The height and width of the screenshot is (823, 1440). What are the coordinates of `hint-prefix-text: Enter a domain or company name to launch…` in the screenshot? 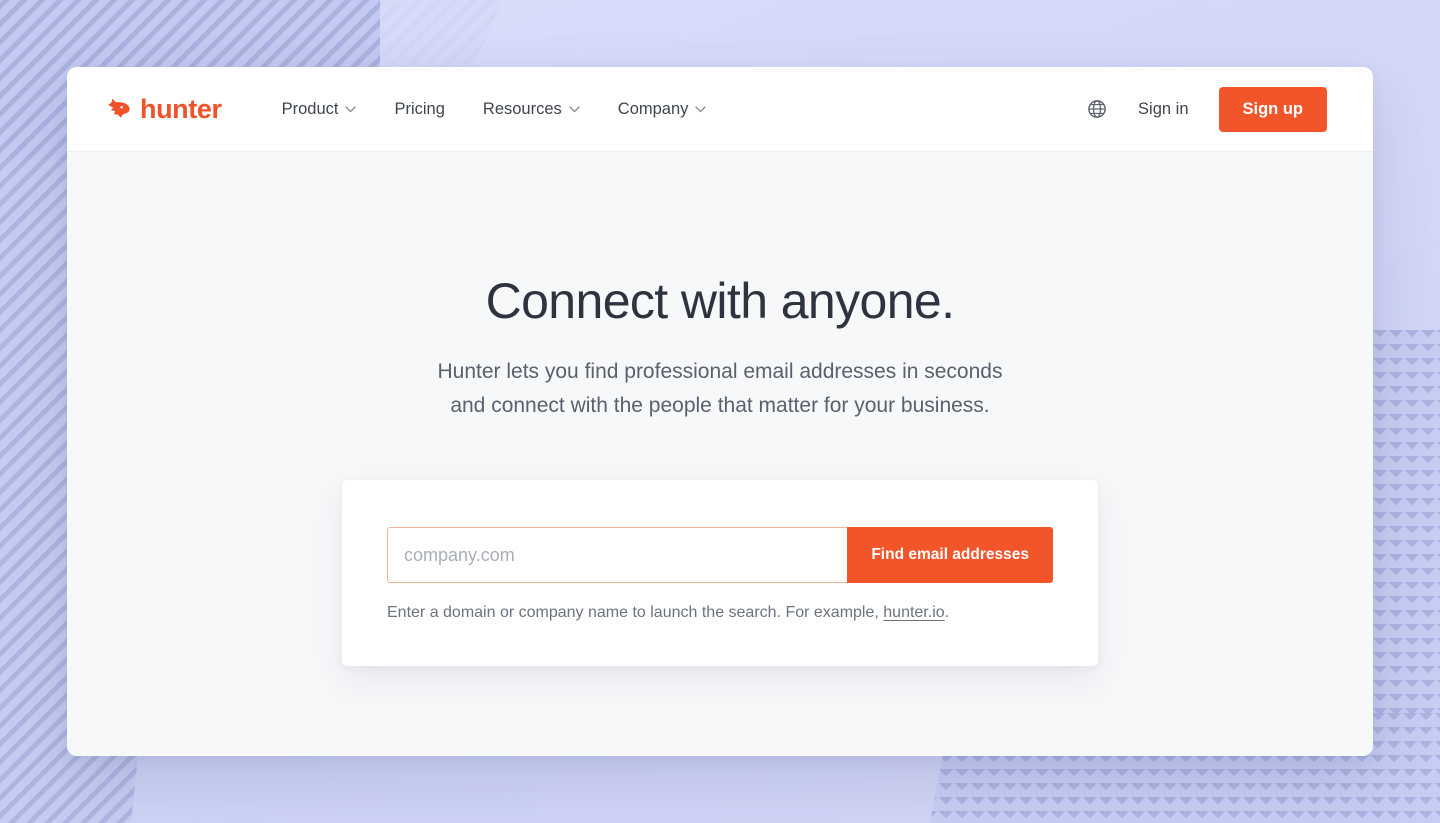 It's located at (635, 613).